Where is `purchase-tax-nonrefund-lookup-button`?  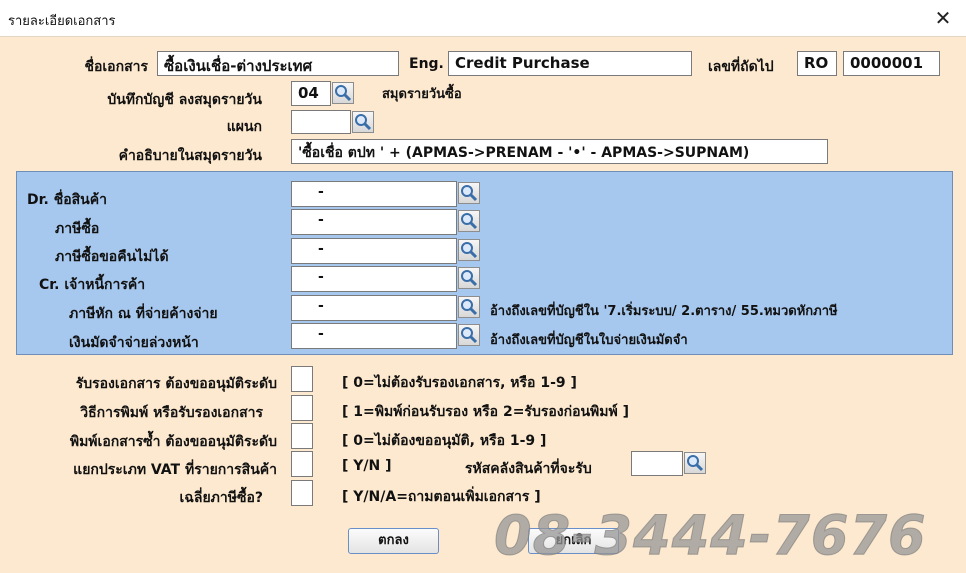 purchase-tax-nonrefund-lookup-button is located at coordinates (469, 250).